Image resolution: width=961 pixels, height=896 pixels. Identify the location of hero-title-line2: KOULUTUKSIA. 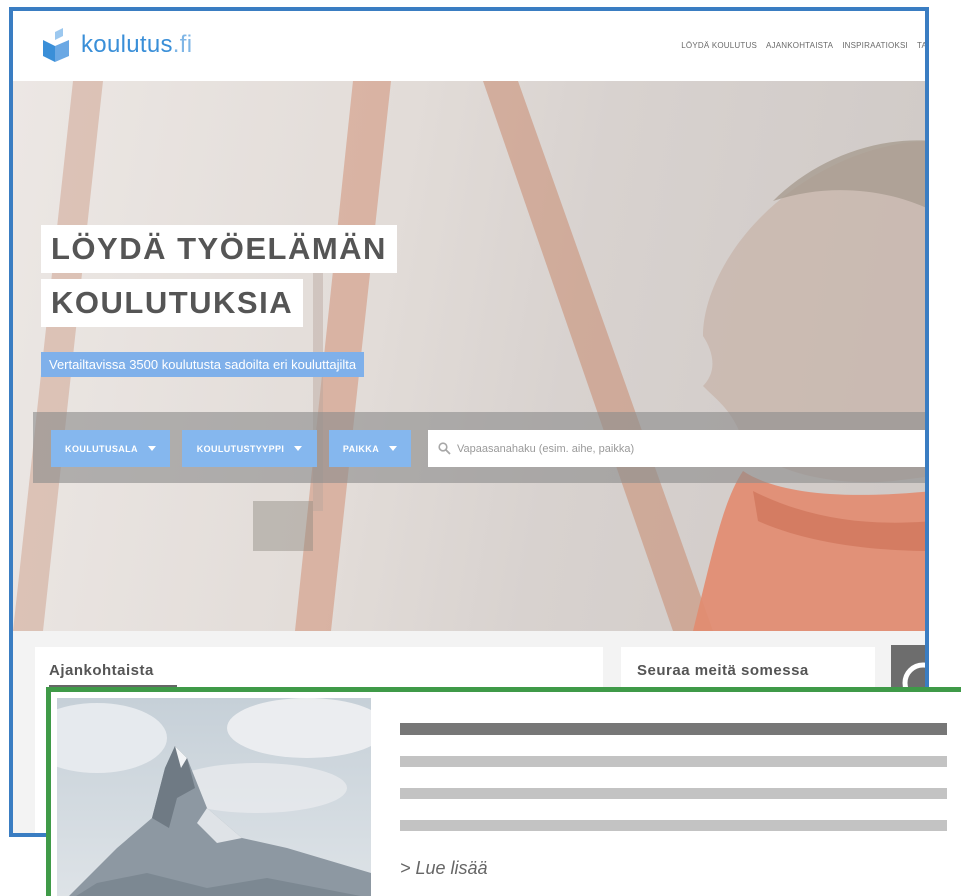
(172, 303).